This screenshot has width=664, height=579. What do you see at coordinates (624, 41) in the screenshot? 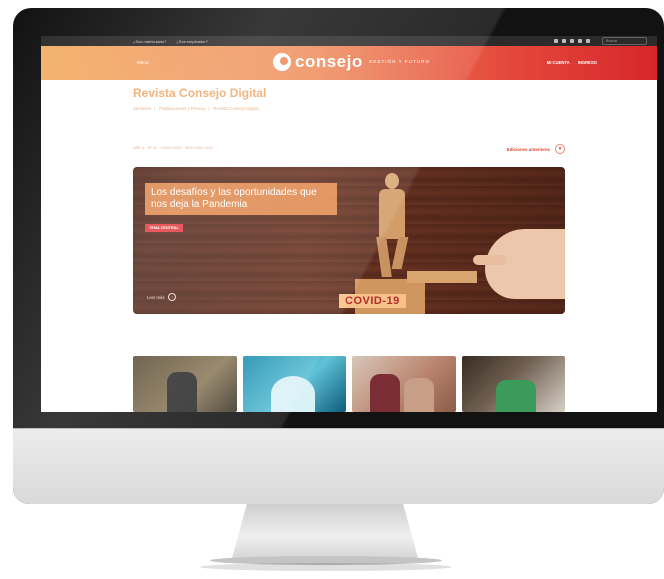
I see `search-input: Buscar` at bounding box center [624, 41].